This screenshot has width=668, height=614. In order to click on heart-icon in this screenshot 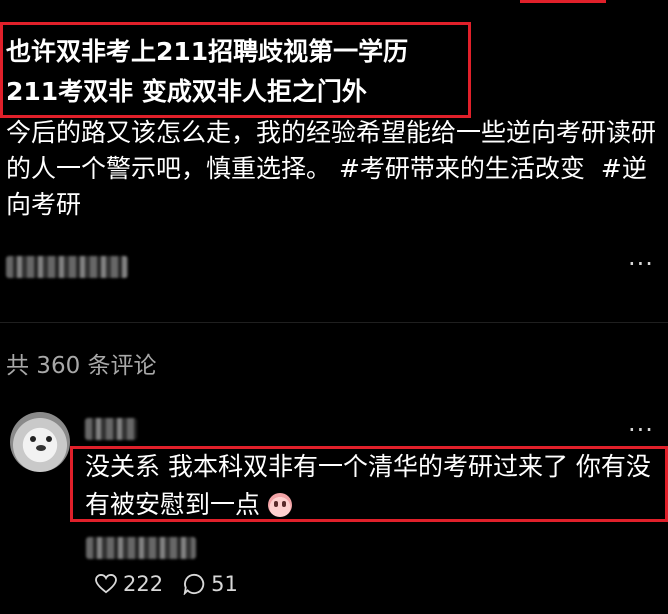, I will do `click(106, 584)`.